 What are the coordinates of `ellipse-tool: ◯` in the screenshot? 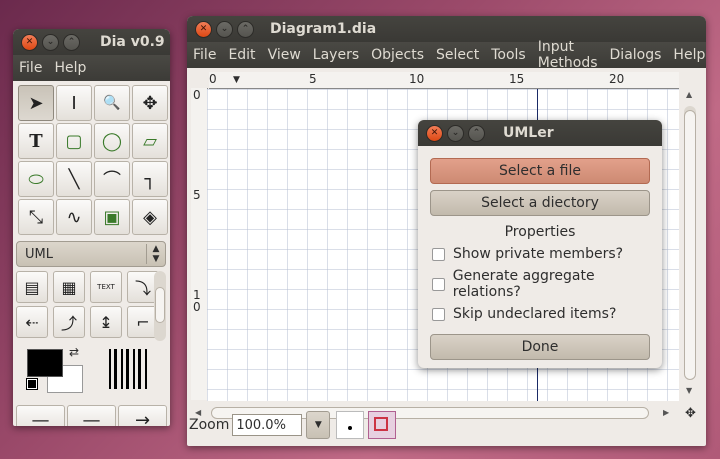 It's located at (112, 141).